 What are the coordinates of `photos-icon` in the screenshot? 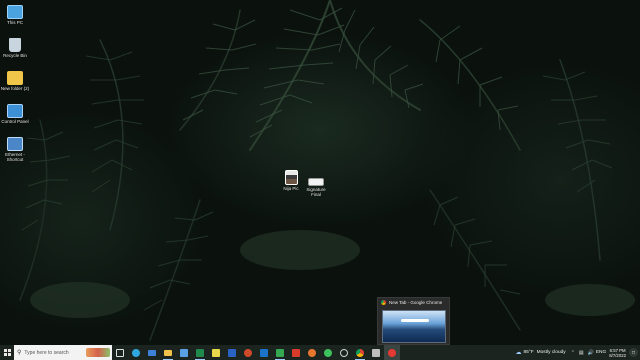 It's located at (184, 352).